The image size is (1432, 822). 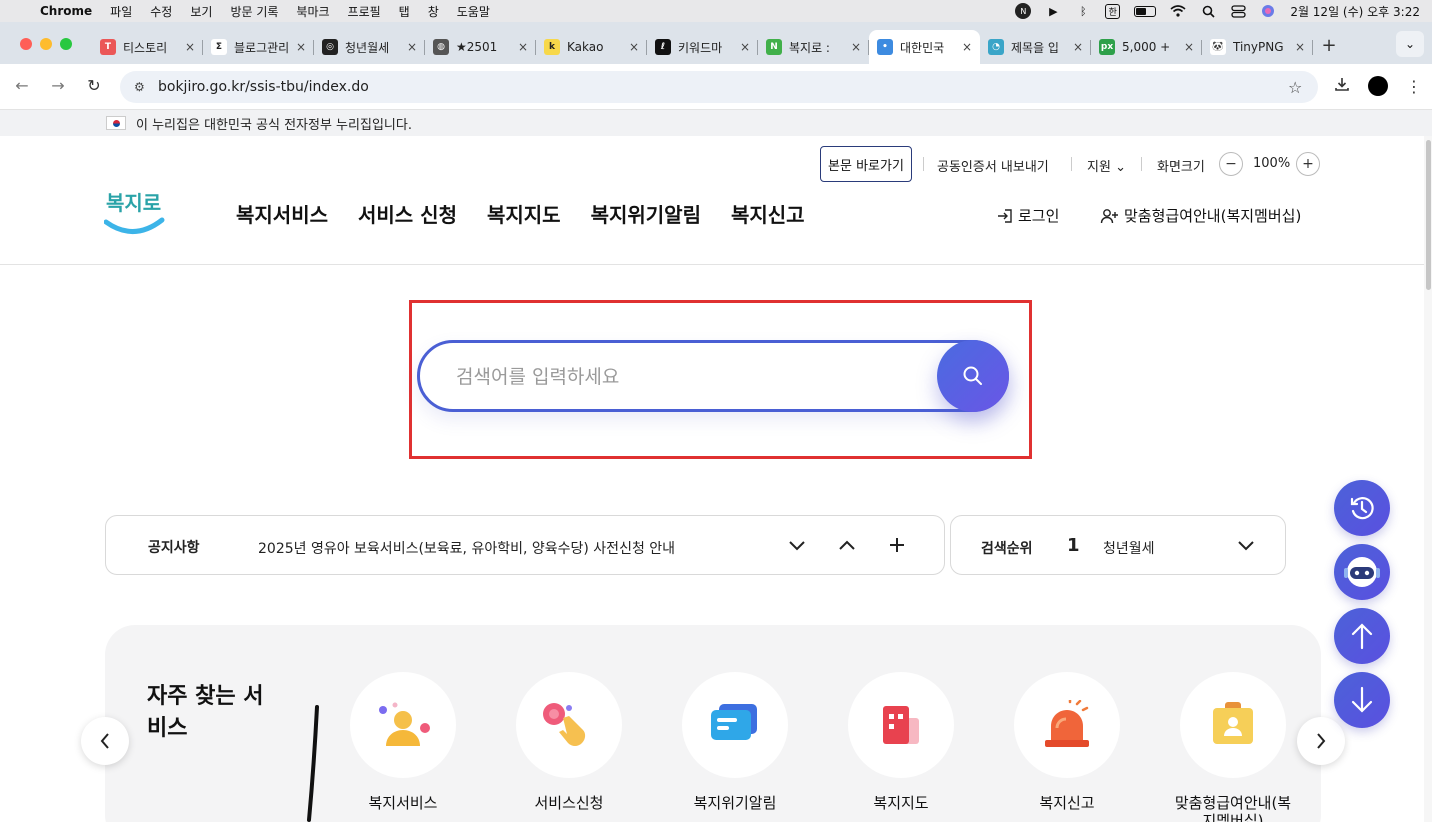 I want to click on back-icon: ←, so click(x=22, y=85).